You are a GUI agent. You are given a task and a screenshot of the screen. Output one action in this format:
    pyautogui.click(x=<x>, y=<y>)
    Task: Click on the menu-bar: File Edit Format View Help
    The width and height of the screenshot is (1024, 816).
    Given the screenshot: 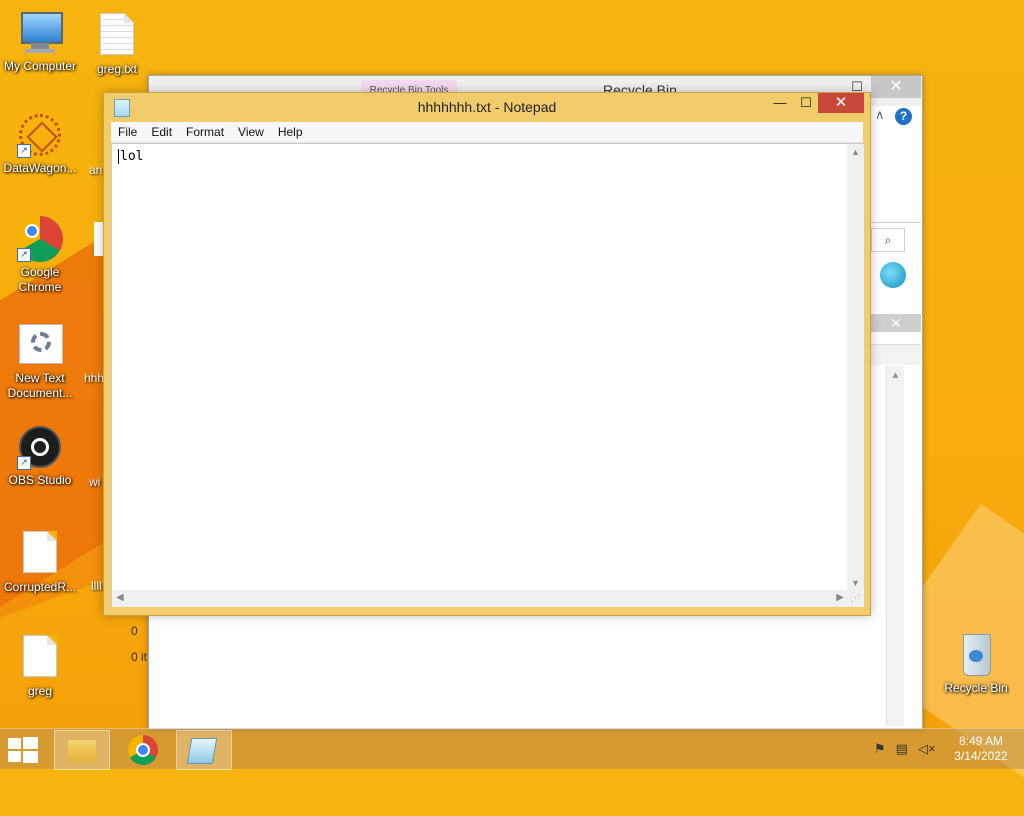 What is the action you would take?
    pyautogui.click(x=487, y=132)
    